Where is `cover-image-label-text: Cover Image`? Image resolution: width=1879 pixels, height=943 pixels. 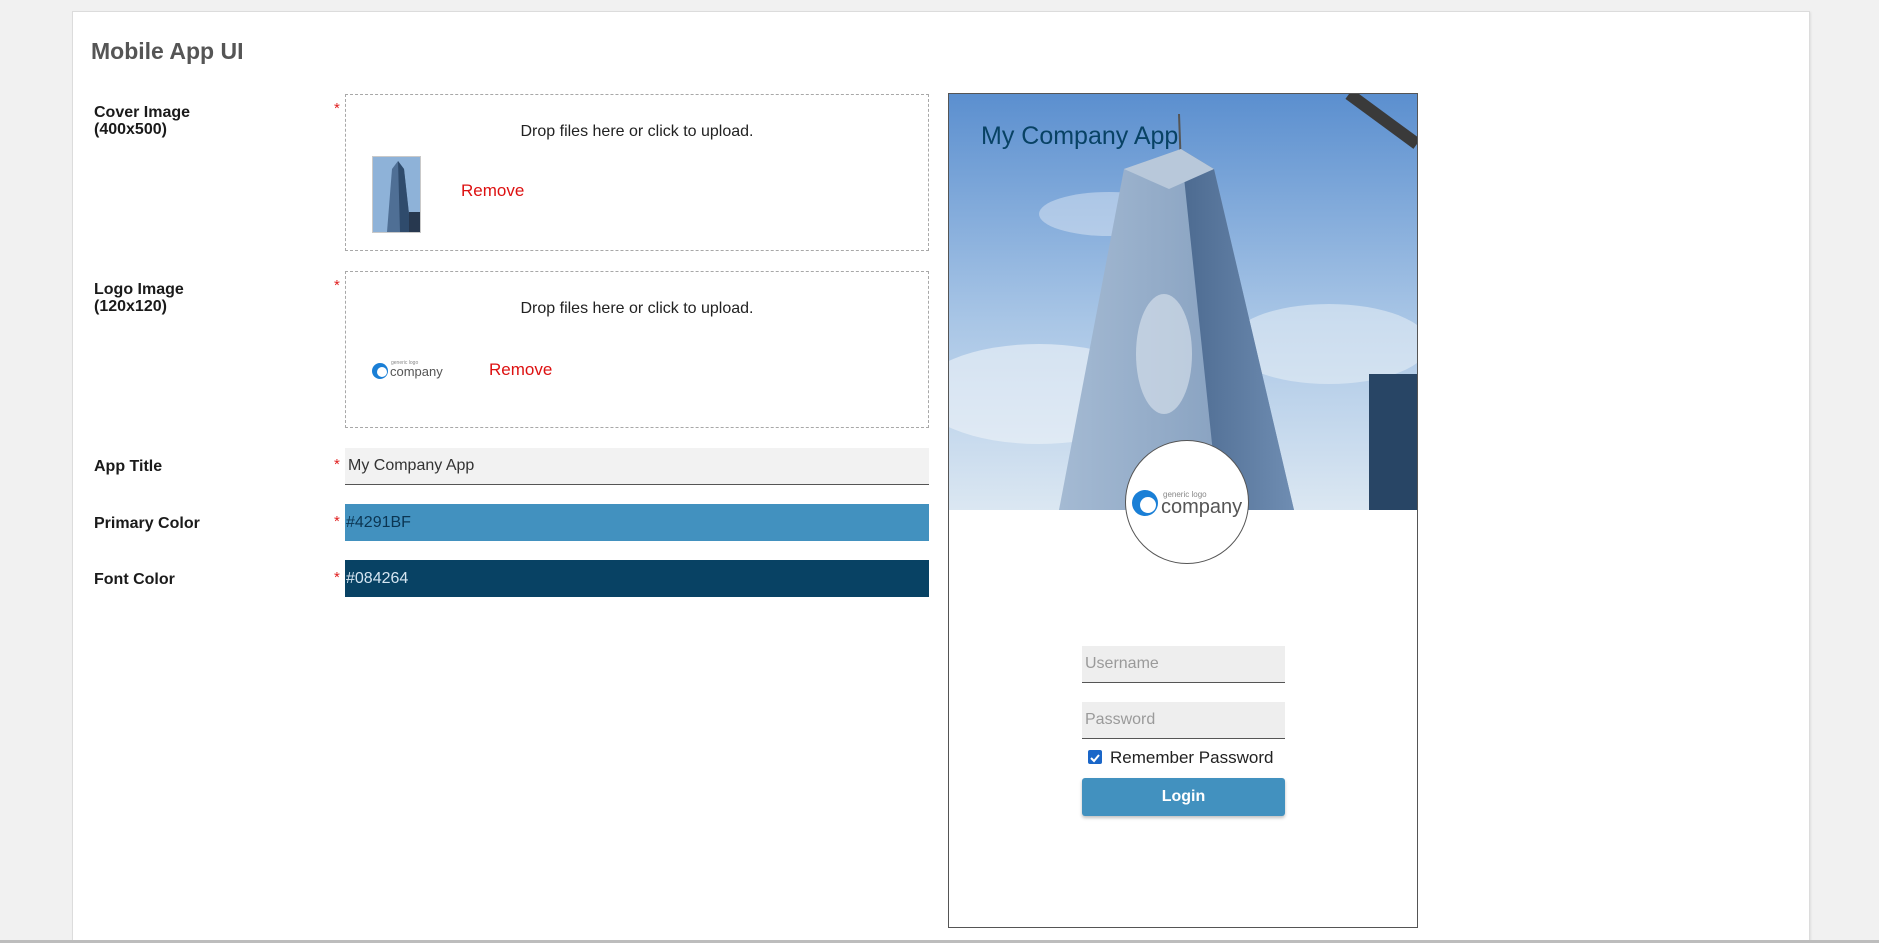
cover-image-label-text: Cover Image is located at coordinates (142, 112).